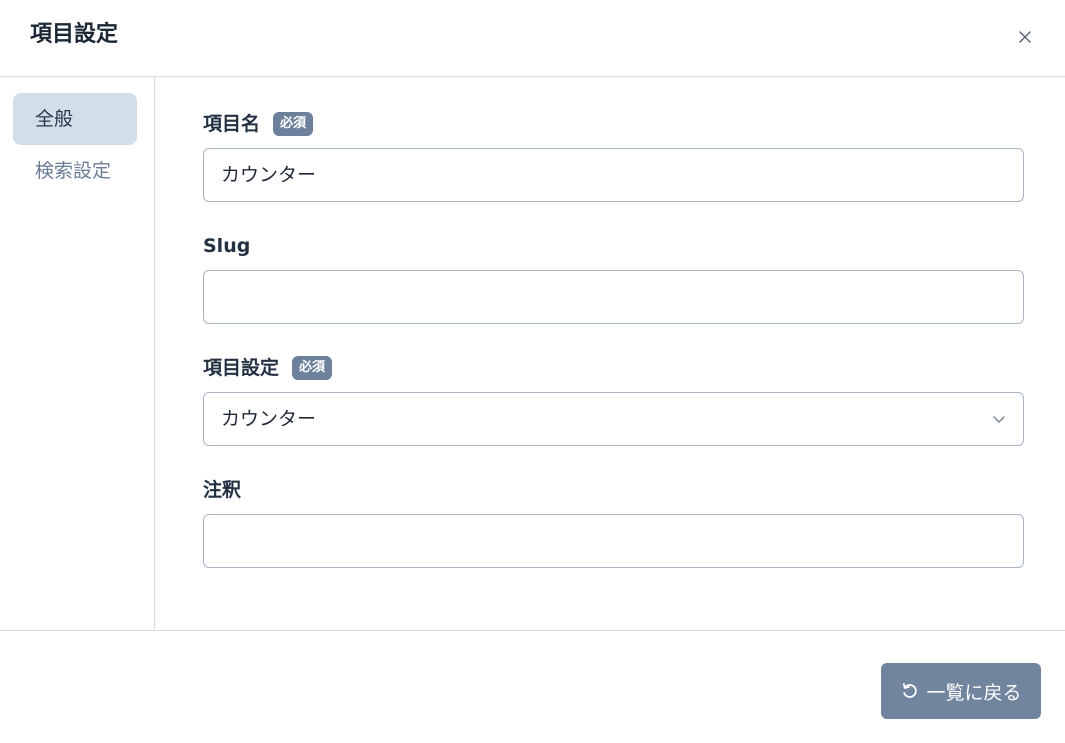 This screenshot has height=743, width=1065. I want to click on note-input, so click(613, 541).